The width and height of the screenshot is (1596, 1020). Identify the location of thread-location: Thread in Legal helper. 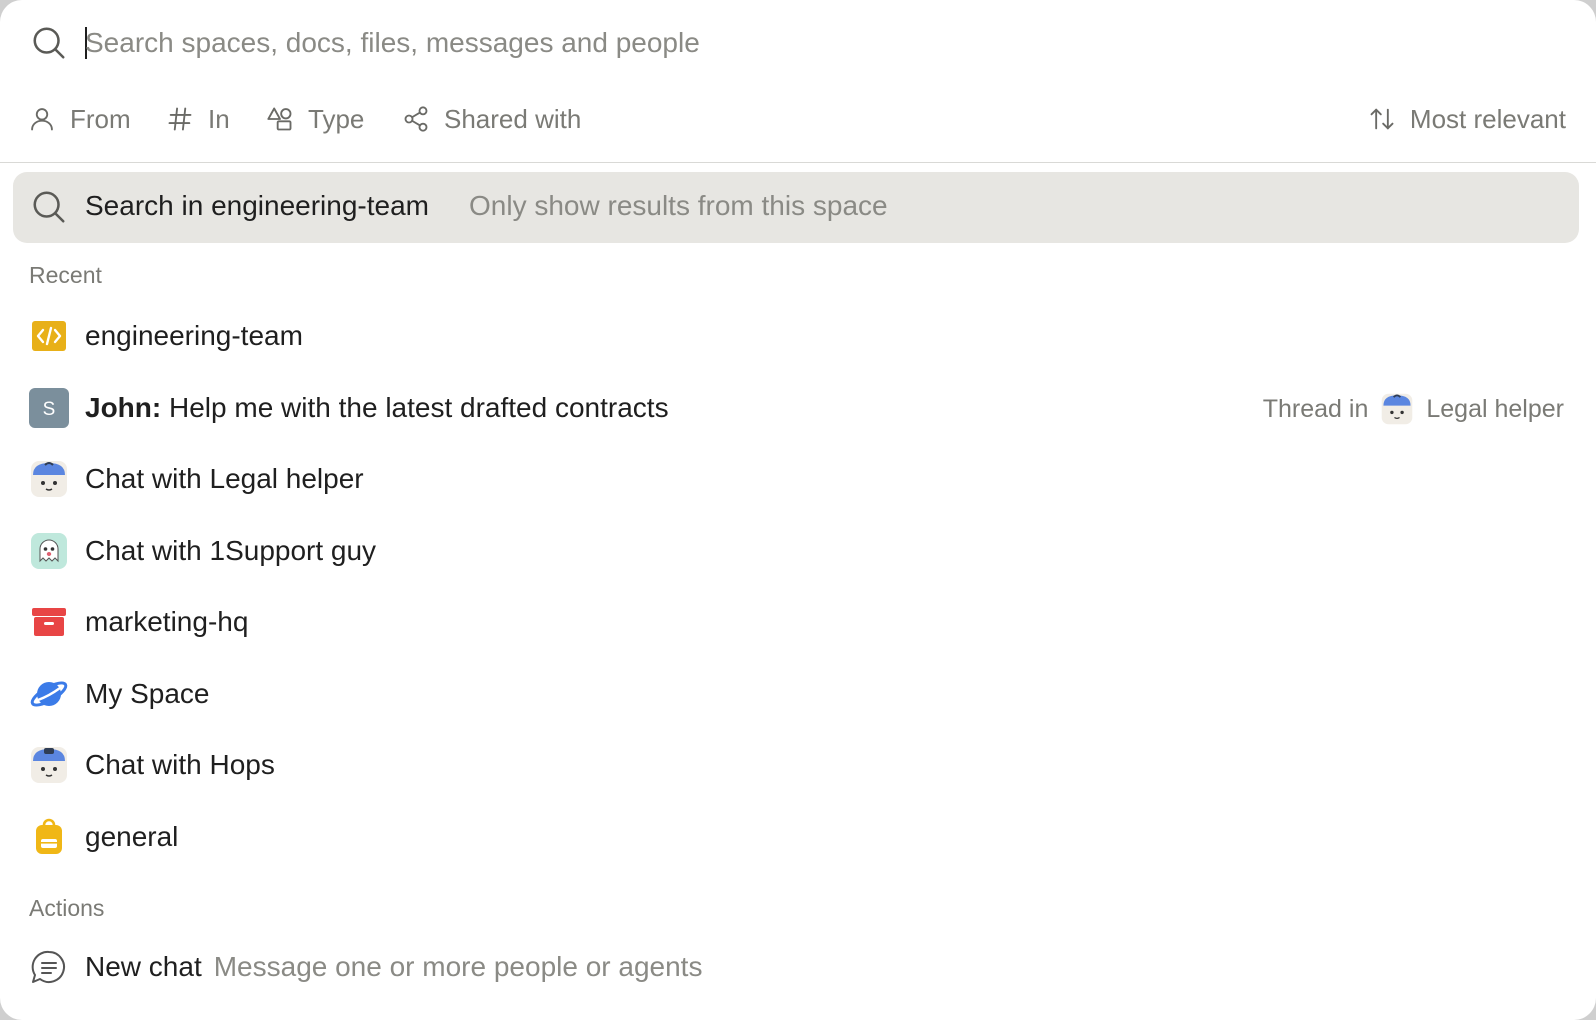
(1413, 409).